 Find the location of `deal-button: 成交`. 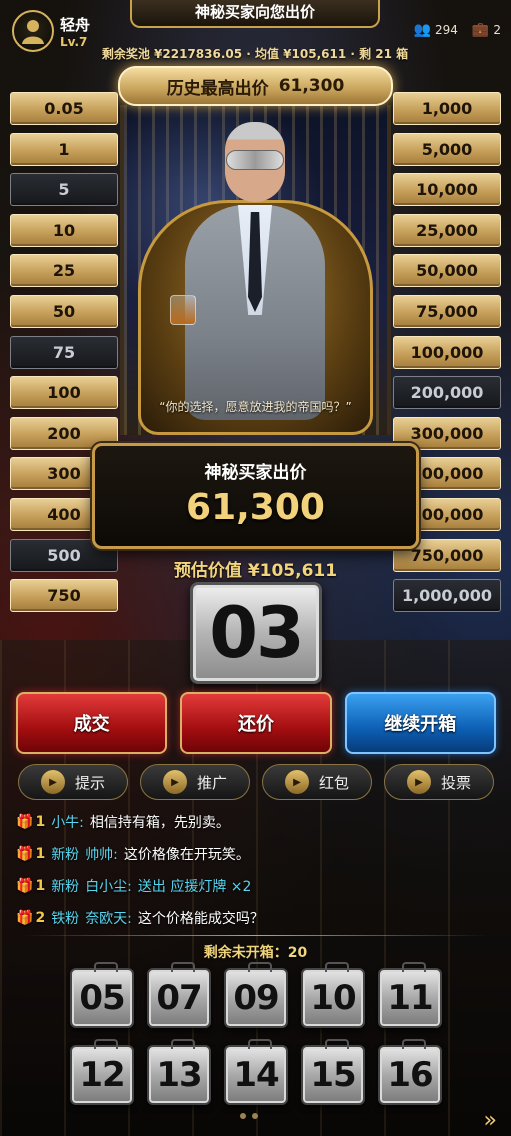

deal-button: 成交 is located at coordinates (92, 723).